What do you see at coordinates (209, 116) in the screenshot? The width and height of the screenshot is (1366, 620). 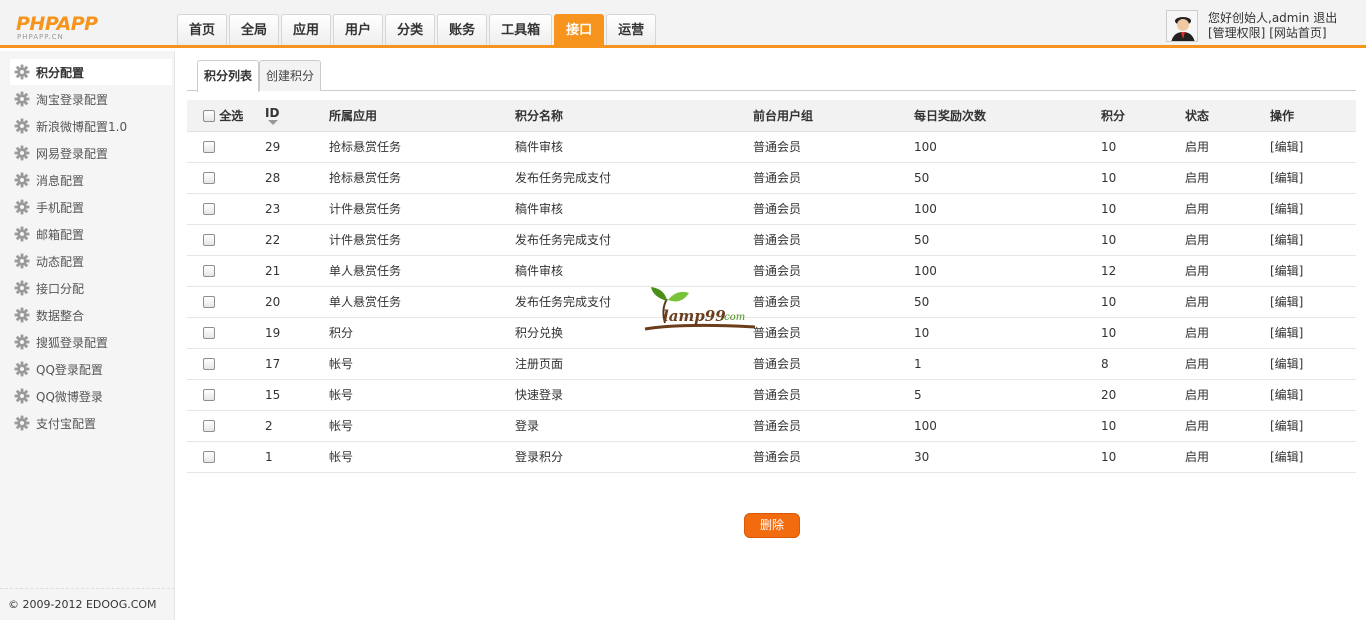 I see `select-all-checkbox` at bounding box center [209, 116].